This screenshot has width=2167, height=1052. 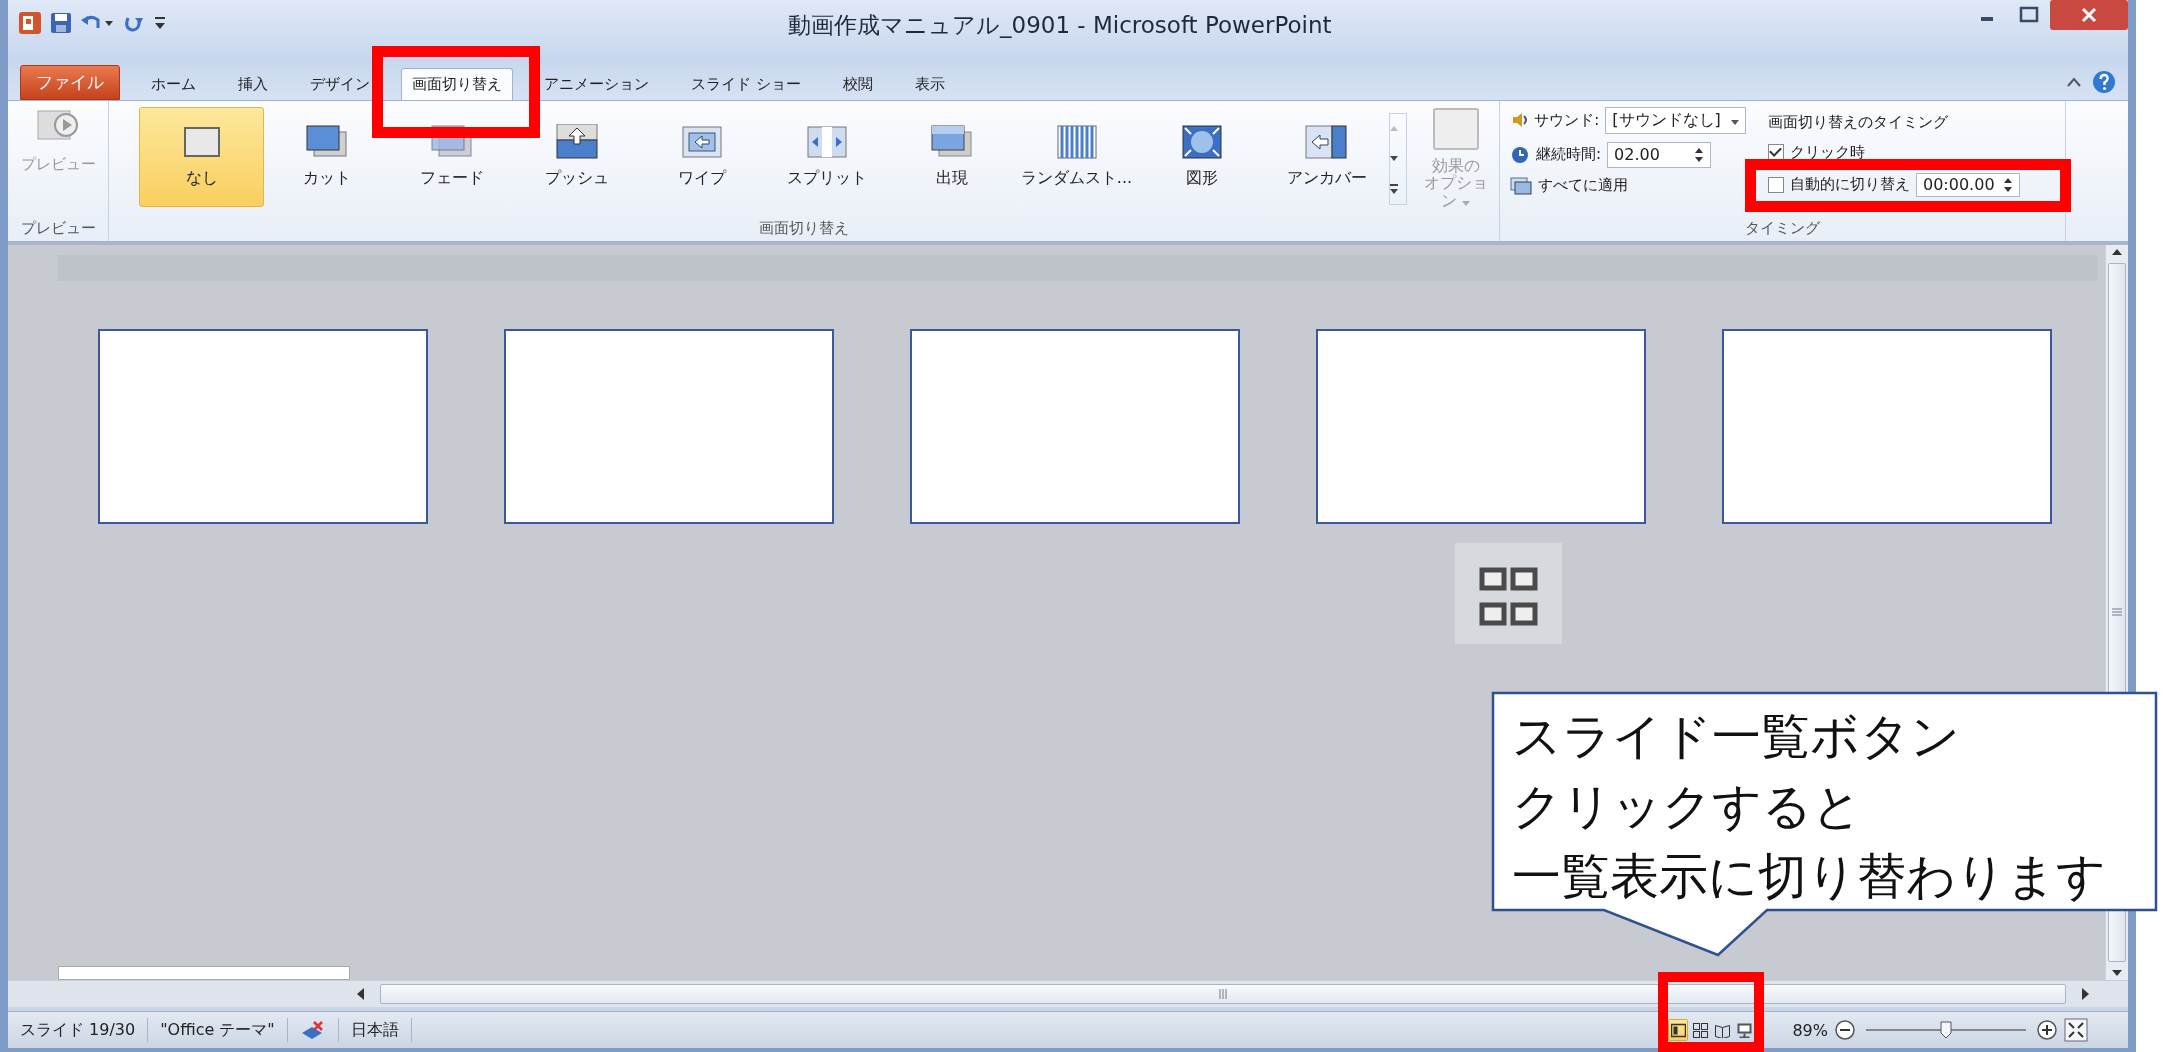 What do you see at coordinates (457, 83) in the screenshot?
I see `ribbon-tab: 画面切り替え` at bounding box center [457, 83].